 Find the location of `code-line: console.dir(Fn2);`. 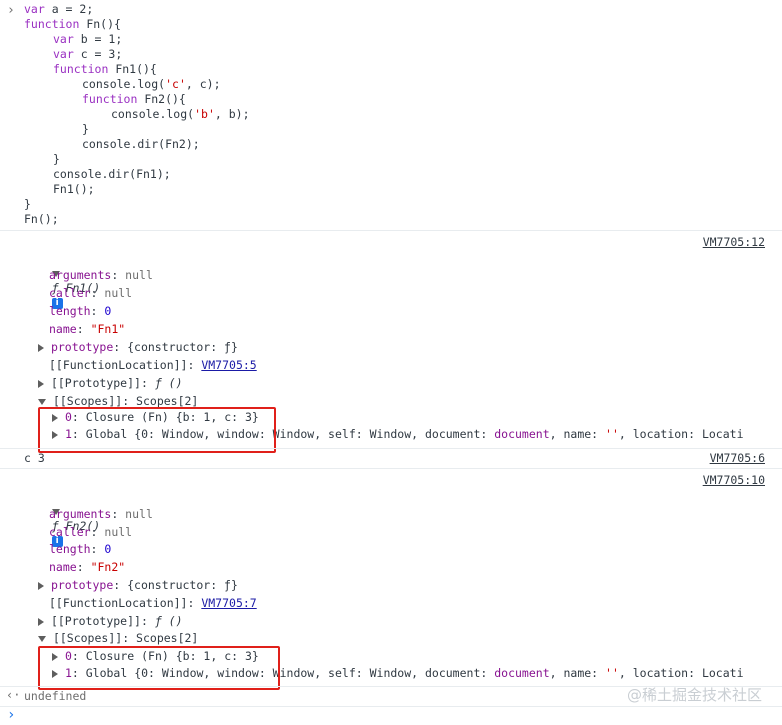

code-line: console.dir(Fn2); is located at coordinates (141, 144).